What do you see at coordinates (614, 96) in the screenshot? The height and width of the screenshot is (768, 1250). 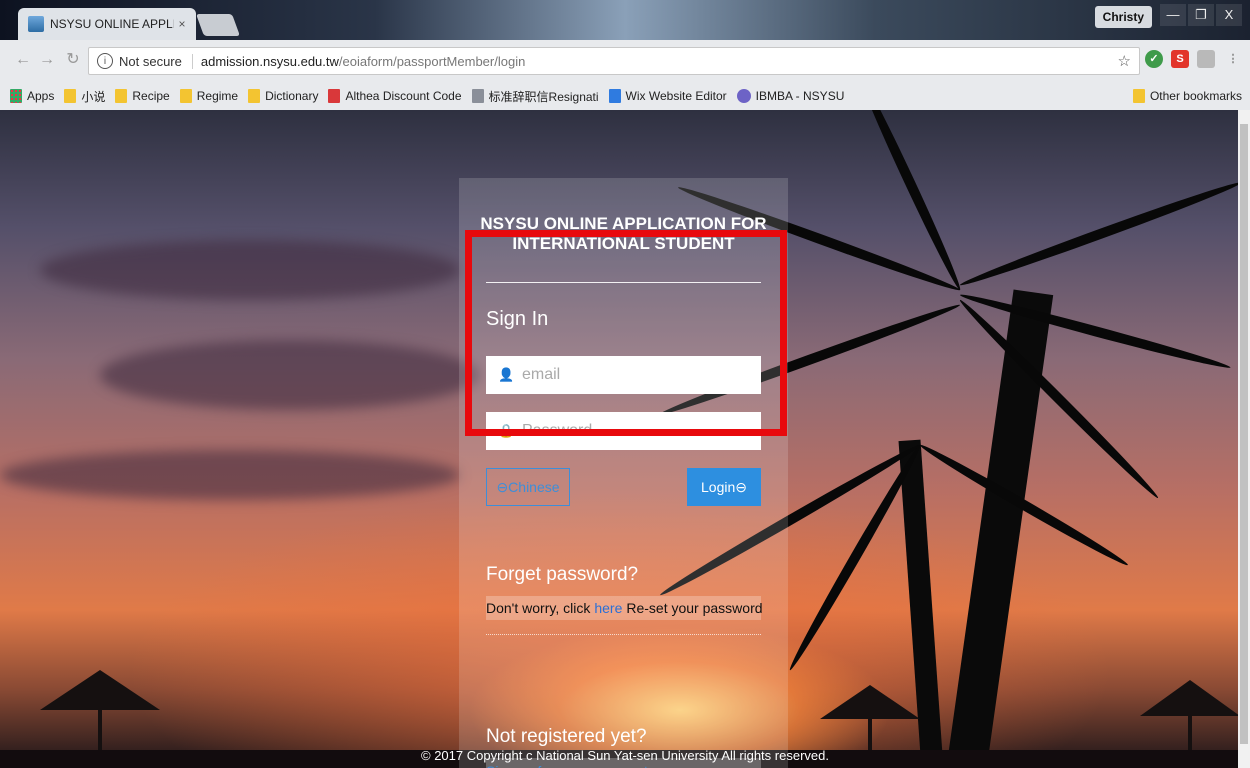 I see `wix-icon` at bounding box center [614, 96].